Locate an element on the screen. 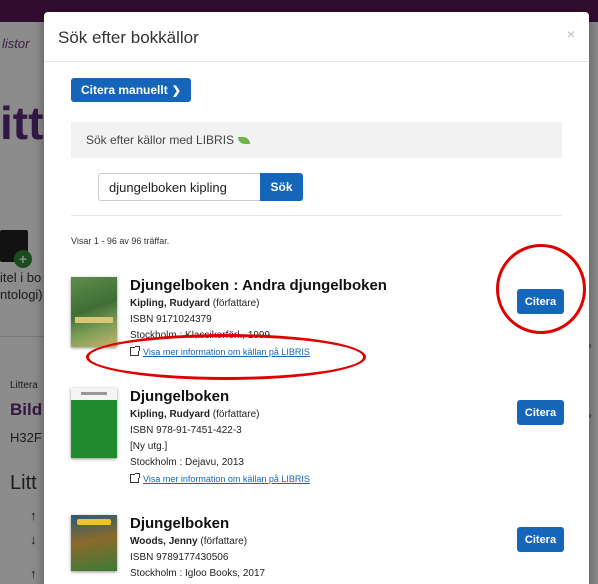 The height and width of the screenshot is (584, 598). modal-header: Sök efter bokkällor × is located at coordinates (316, 37).